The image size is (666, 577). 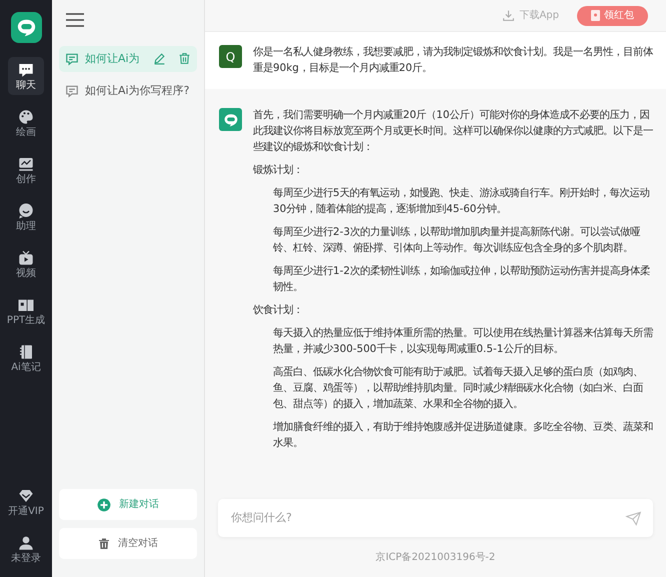 What do you see at coordinates (230, 56) in the screenshot?
I see `user-avatar: Q` at bounding box center [230, 56].